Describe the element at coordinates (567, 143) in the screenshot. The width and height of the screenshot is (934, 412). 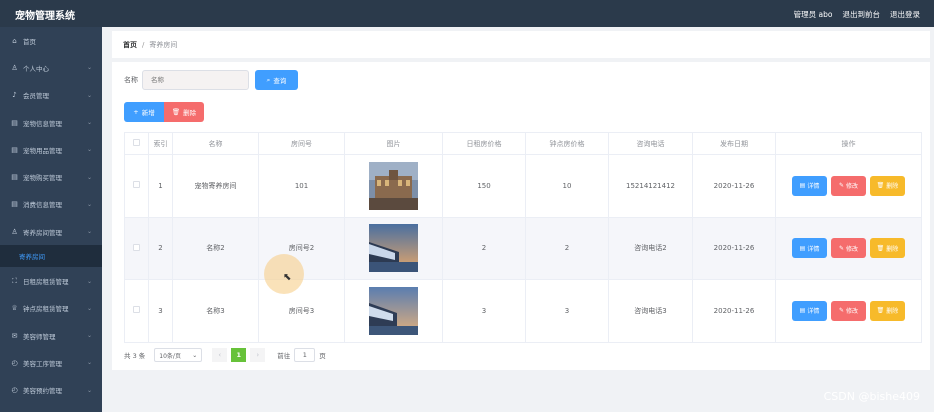
I see `column-header: 钟点房价格` at that location.